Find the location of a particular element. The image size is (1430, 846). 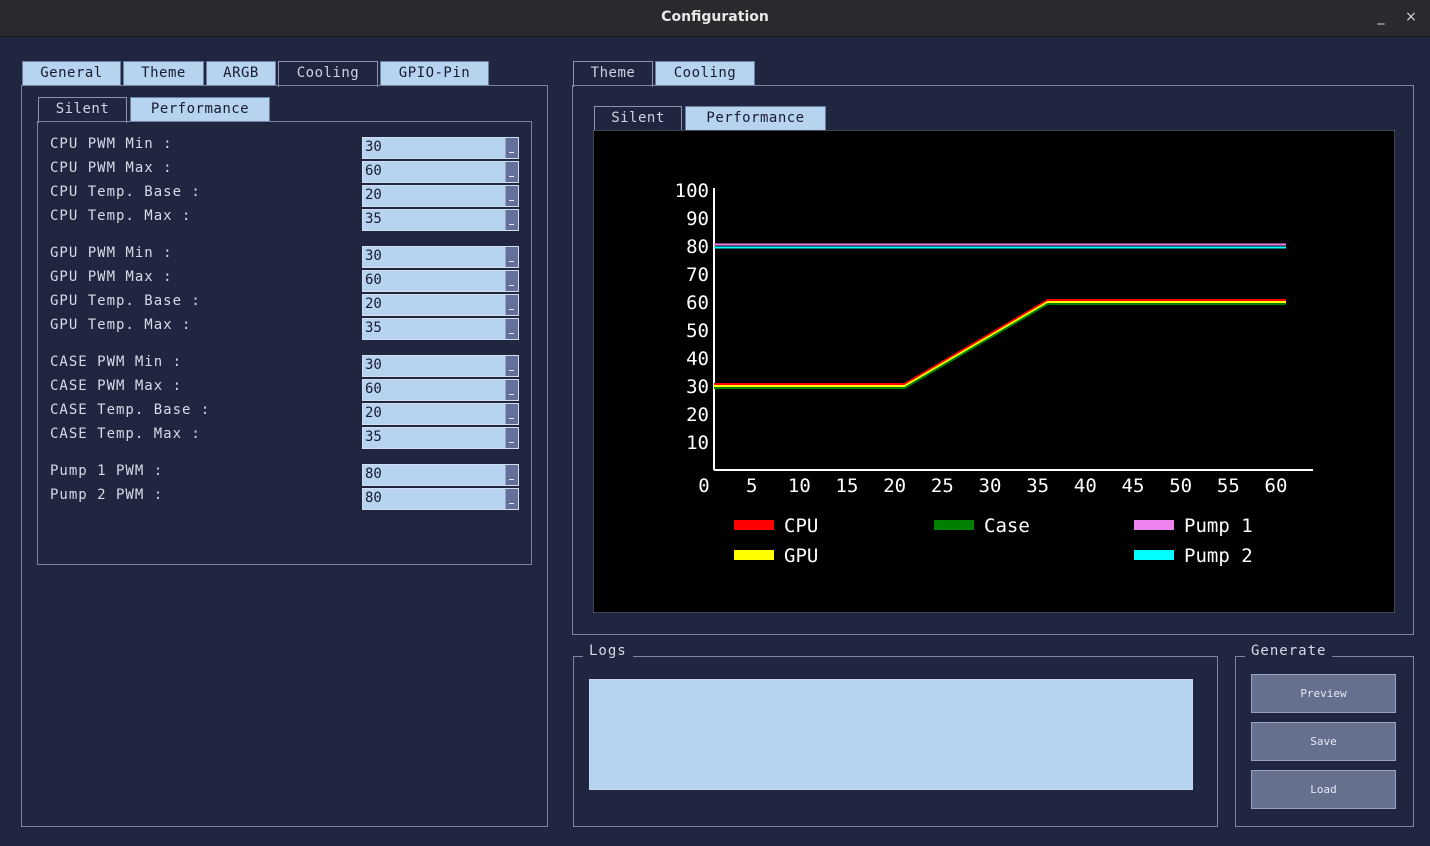

legend-swatch-gpu is located at coordinates (754, 555).